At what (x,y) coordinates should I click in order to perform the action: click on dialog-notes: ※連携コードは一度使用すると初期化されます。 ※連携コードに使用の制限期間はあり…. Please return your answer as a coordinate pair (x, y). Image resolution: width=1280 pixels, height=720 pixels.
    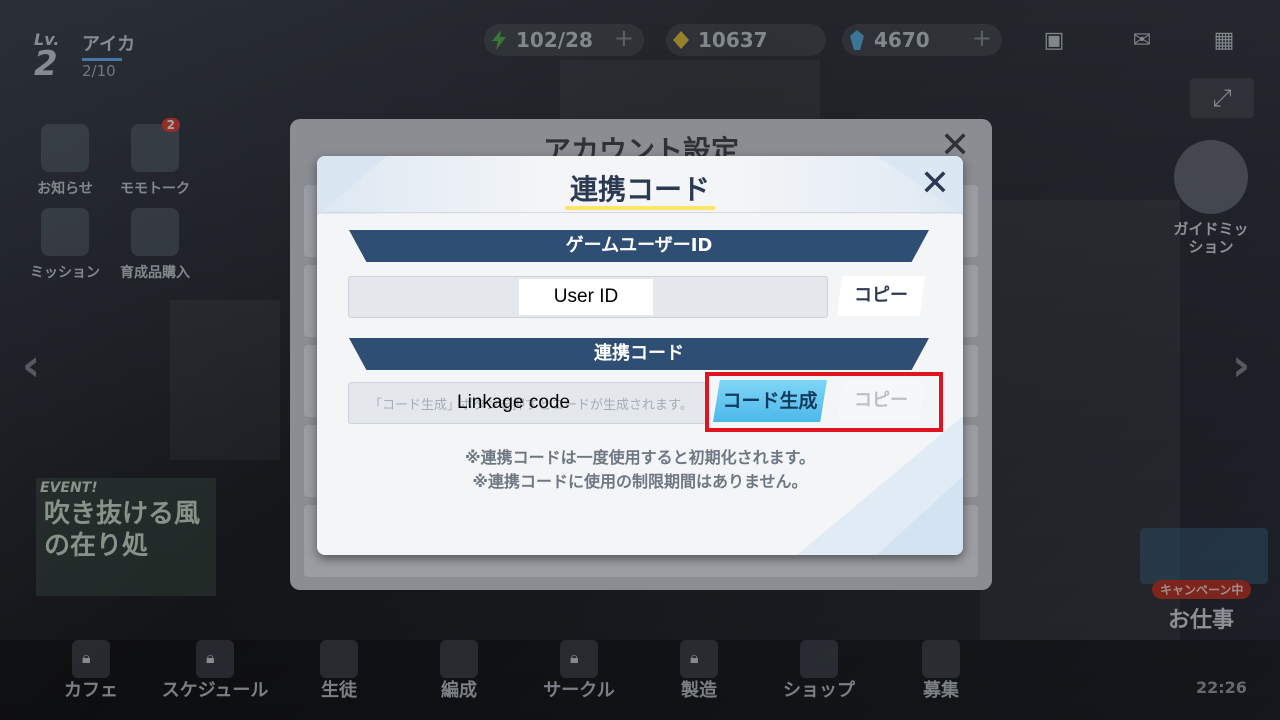
    Looking at the image, I should click on (640, 470).